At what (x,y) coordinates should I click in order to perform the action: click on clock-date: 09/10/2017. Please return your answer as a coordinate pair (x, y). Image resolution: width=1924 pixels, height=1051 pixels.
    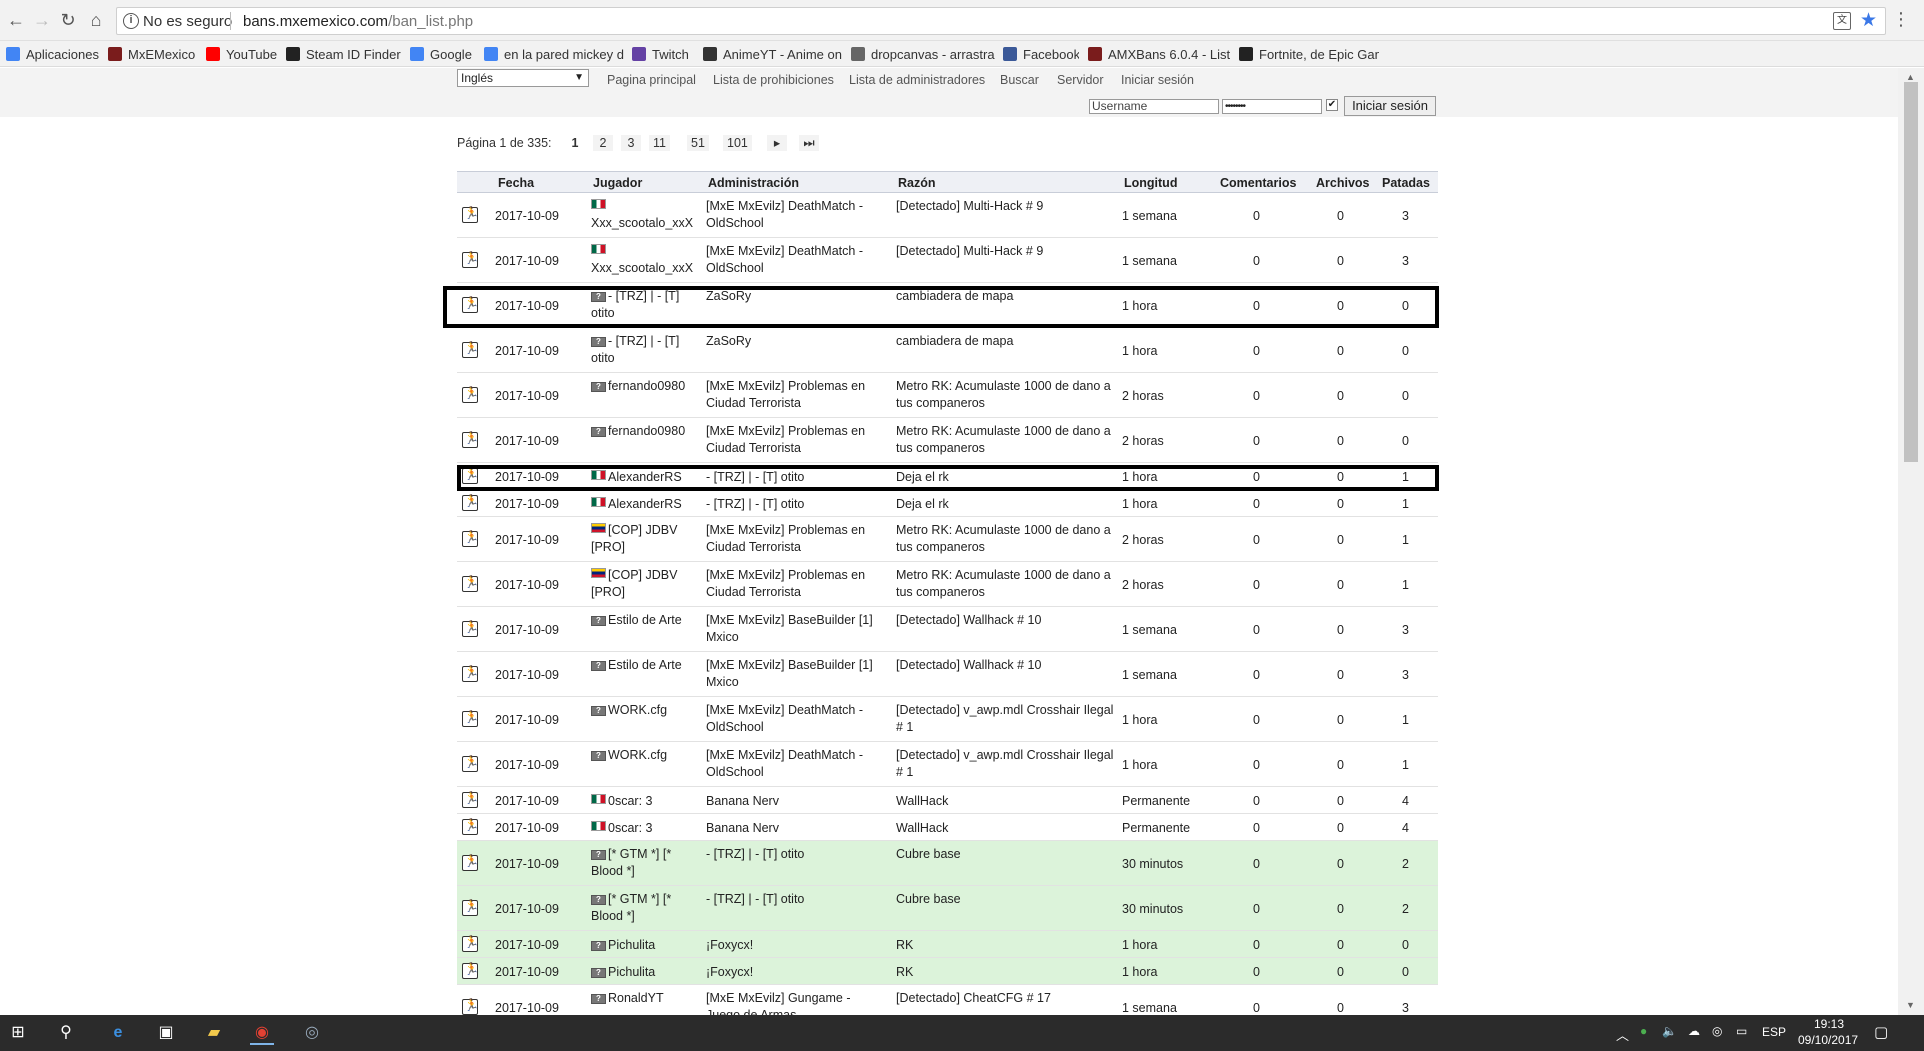
    Looking at the image, I should click on (1828, 1040).